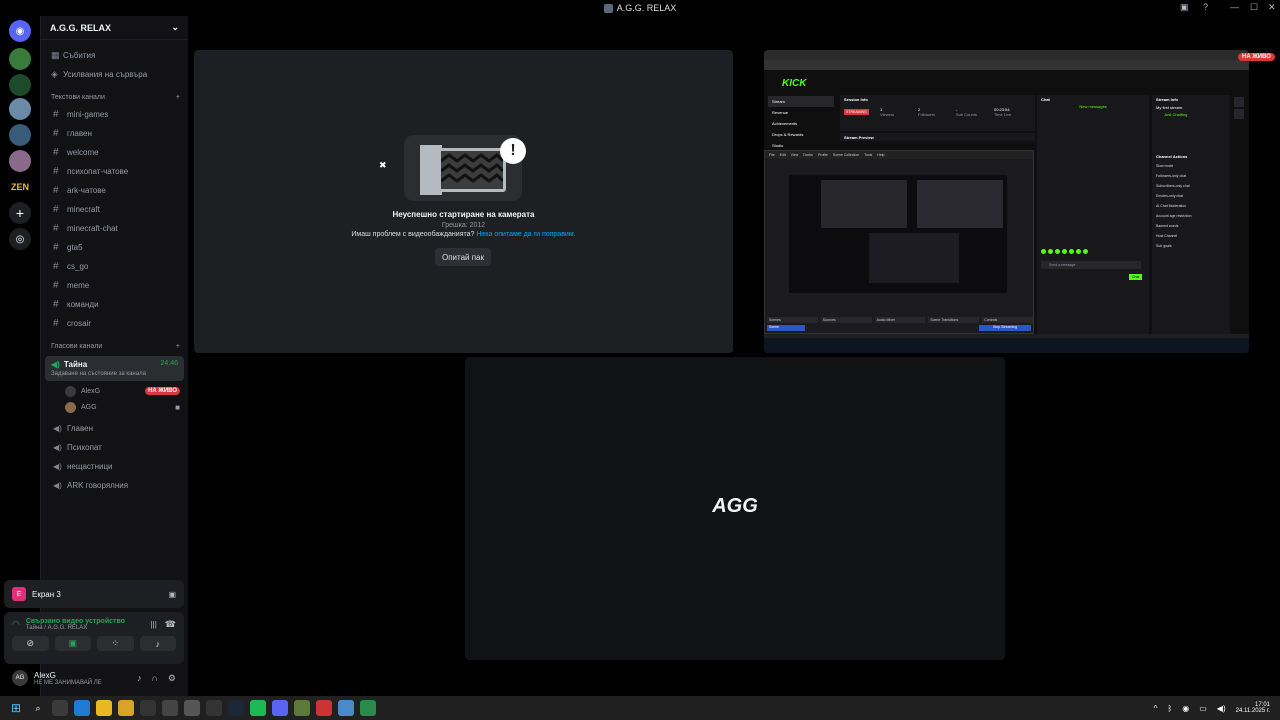 The image size is (1280, 720). I want to click on obs-icon, so click(170, 708).